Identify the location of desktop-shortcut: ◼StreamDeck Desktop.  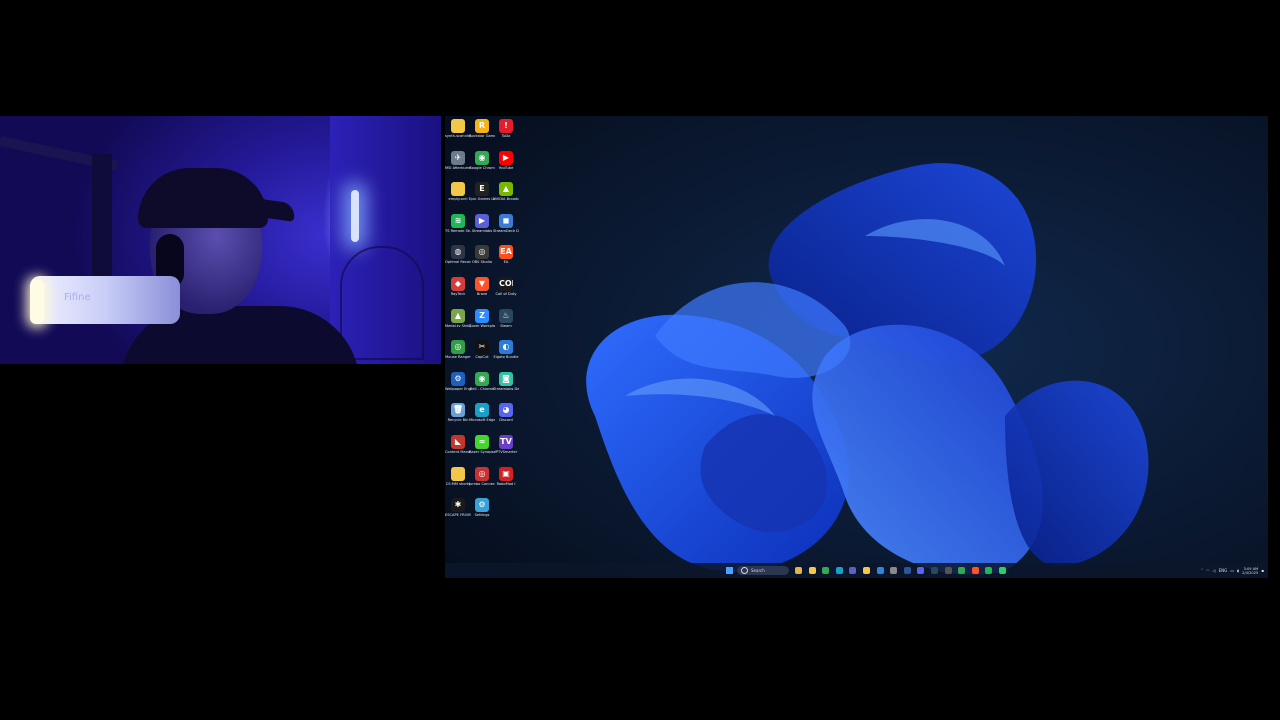
(506, 229).